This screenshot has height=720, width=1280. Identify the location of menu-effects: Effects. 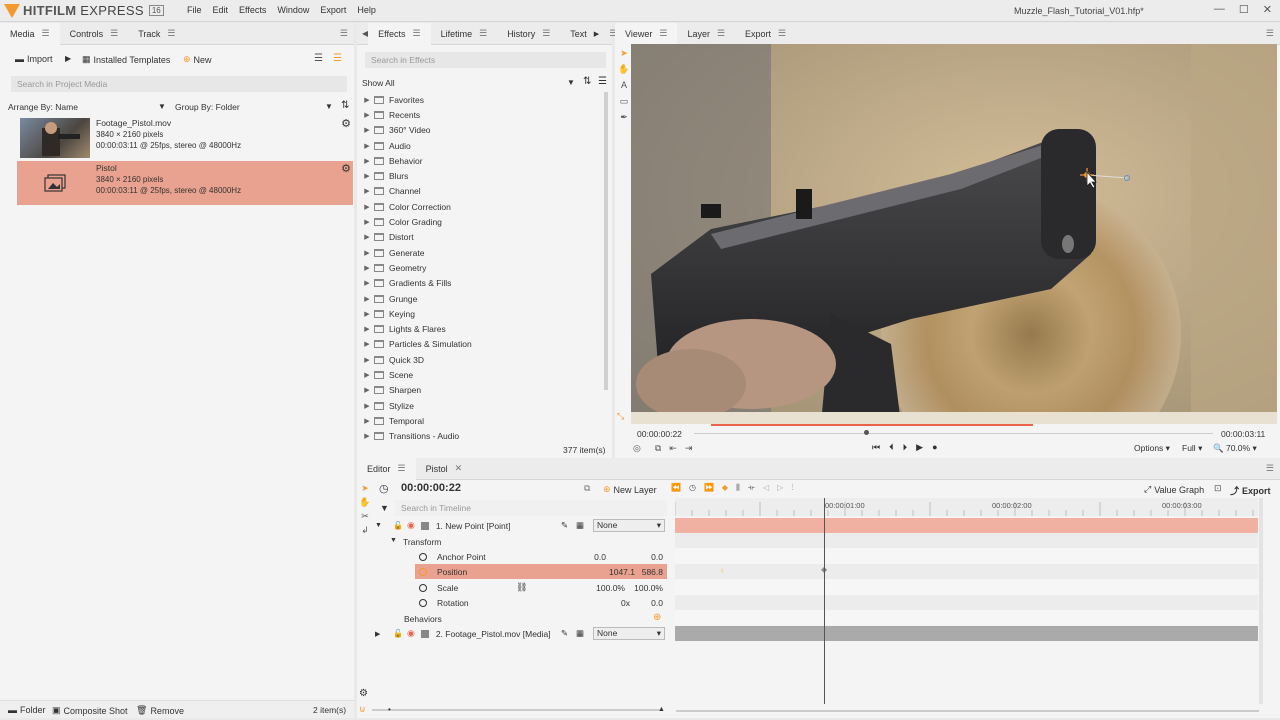
(252, 10).